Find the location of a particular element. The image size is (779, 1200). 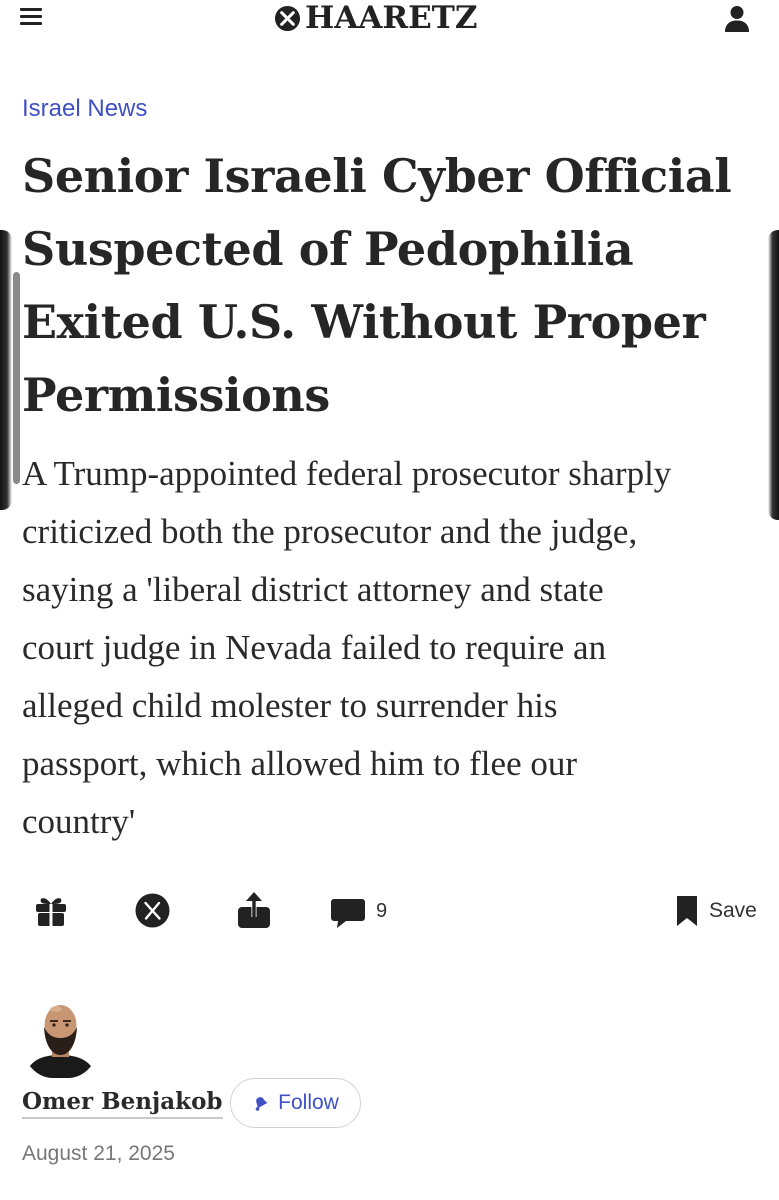

haaretz-logo: HAARETZ is located at coordinates (375, 18).